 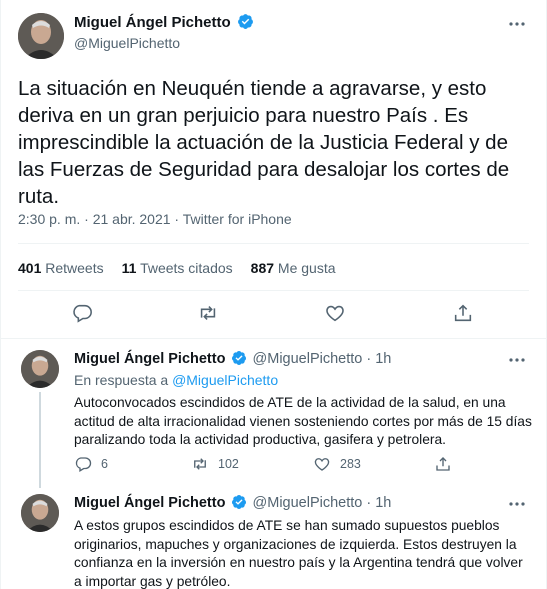 What do you see at coordinates (121, 380) in the screenshot?
I see `replying-to-label: En respuesta a` at bounding box center [121, 380].